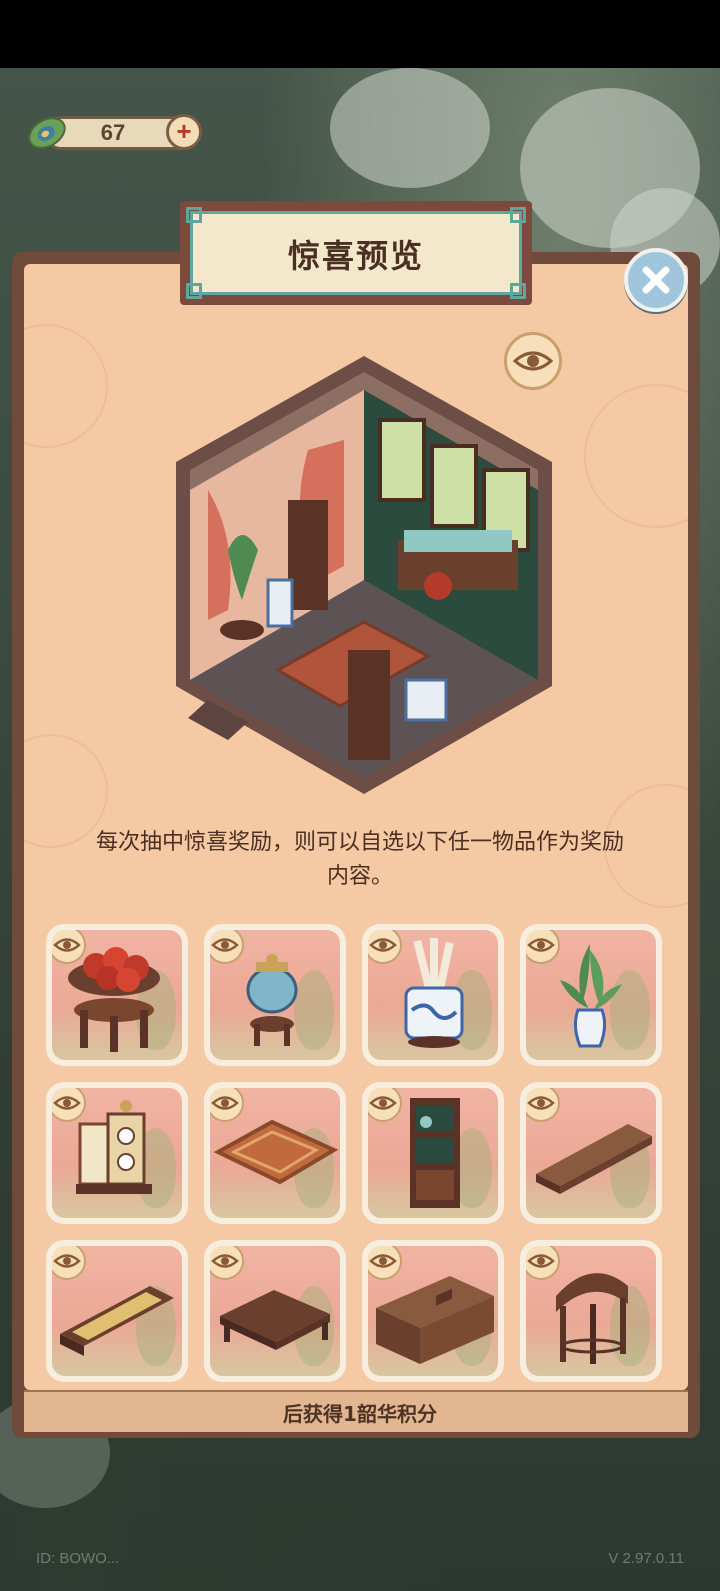 Image resolution: width=720 pixels, height=1591 pixels. I want to click on item-card-scroll-vase, so click(433, 995).